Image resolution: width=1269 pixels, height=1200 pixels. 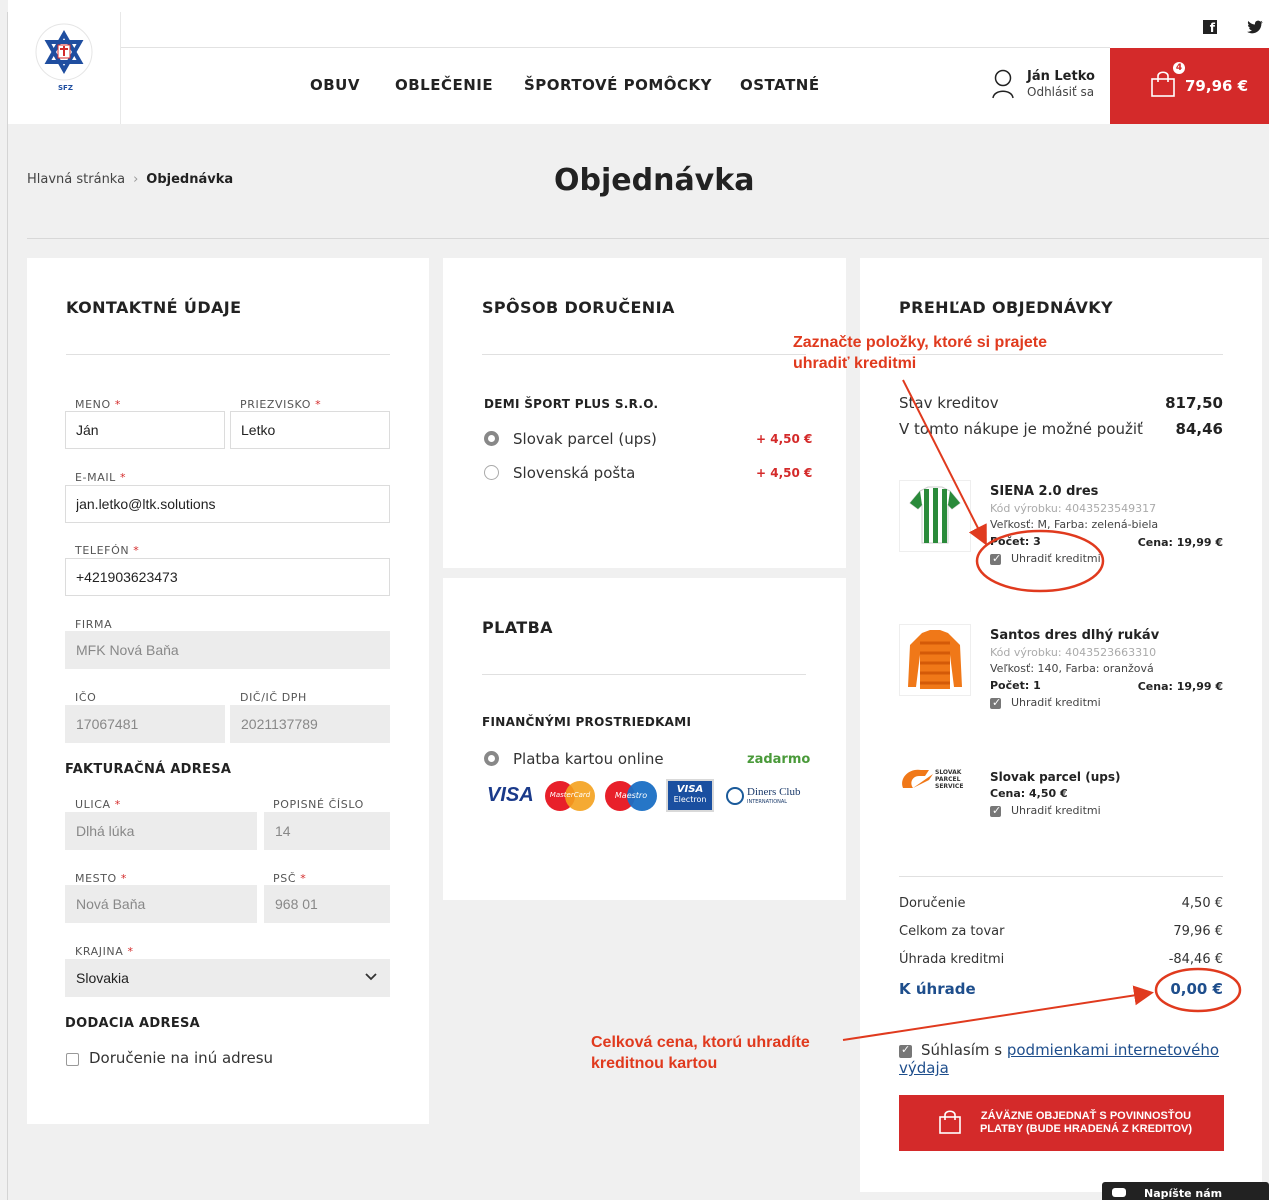 I want to click on usable-credit-label: V tomto nákupe je možné použiť, so click(x=1021, y=429).